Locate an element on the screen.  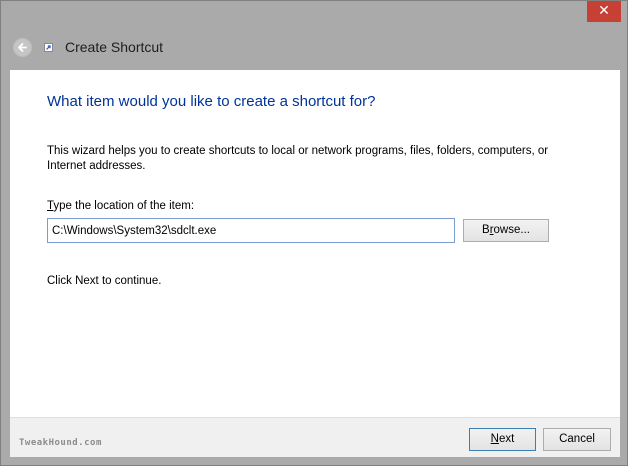
close-icon: ✕ is located at coordinates (604, 11).